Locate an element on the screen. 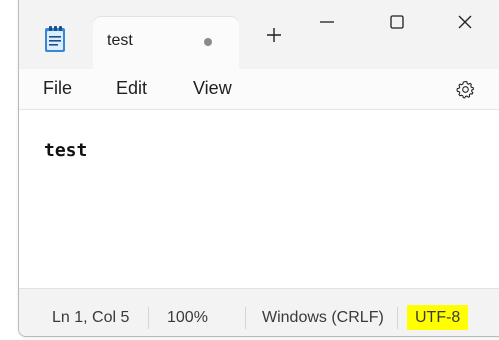 The height and width of the screenshot is (340, 499). unsaved-dot-icon is located at coordinates (208, 42).